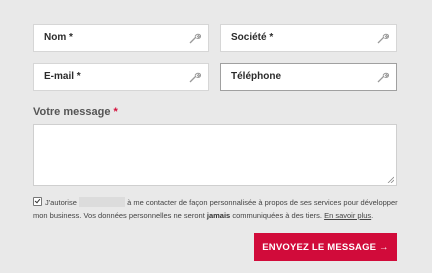 Image resolution: width=432 pixels, height=273 pixels. What do you see at coordinates (372, 215) in the screenshot?
I see `consent-period: .` at bounding box center [372, 215].